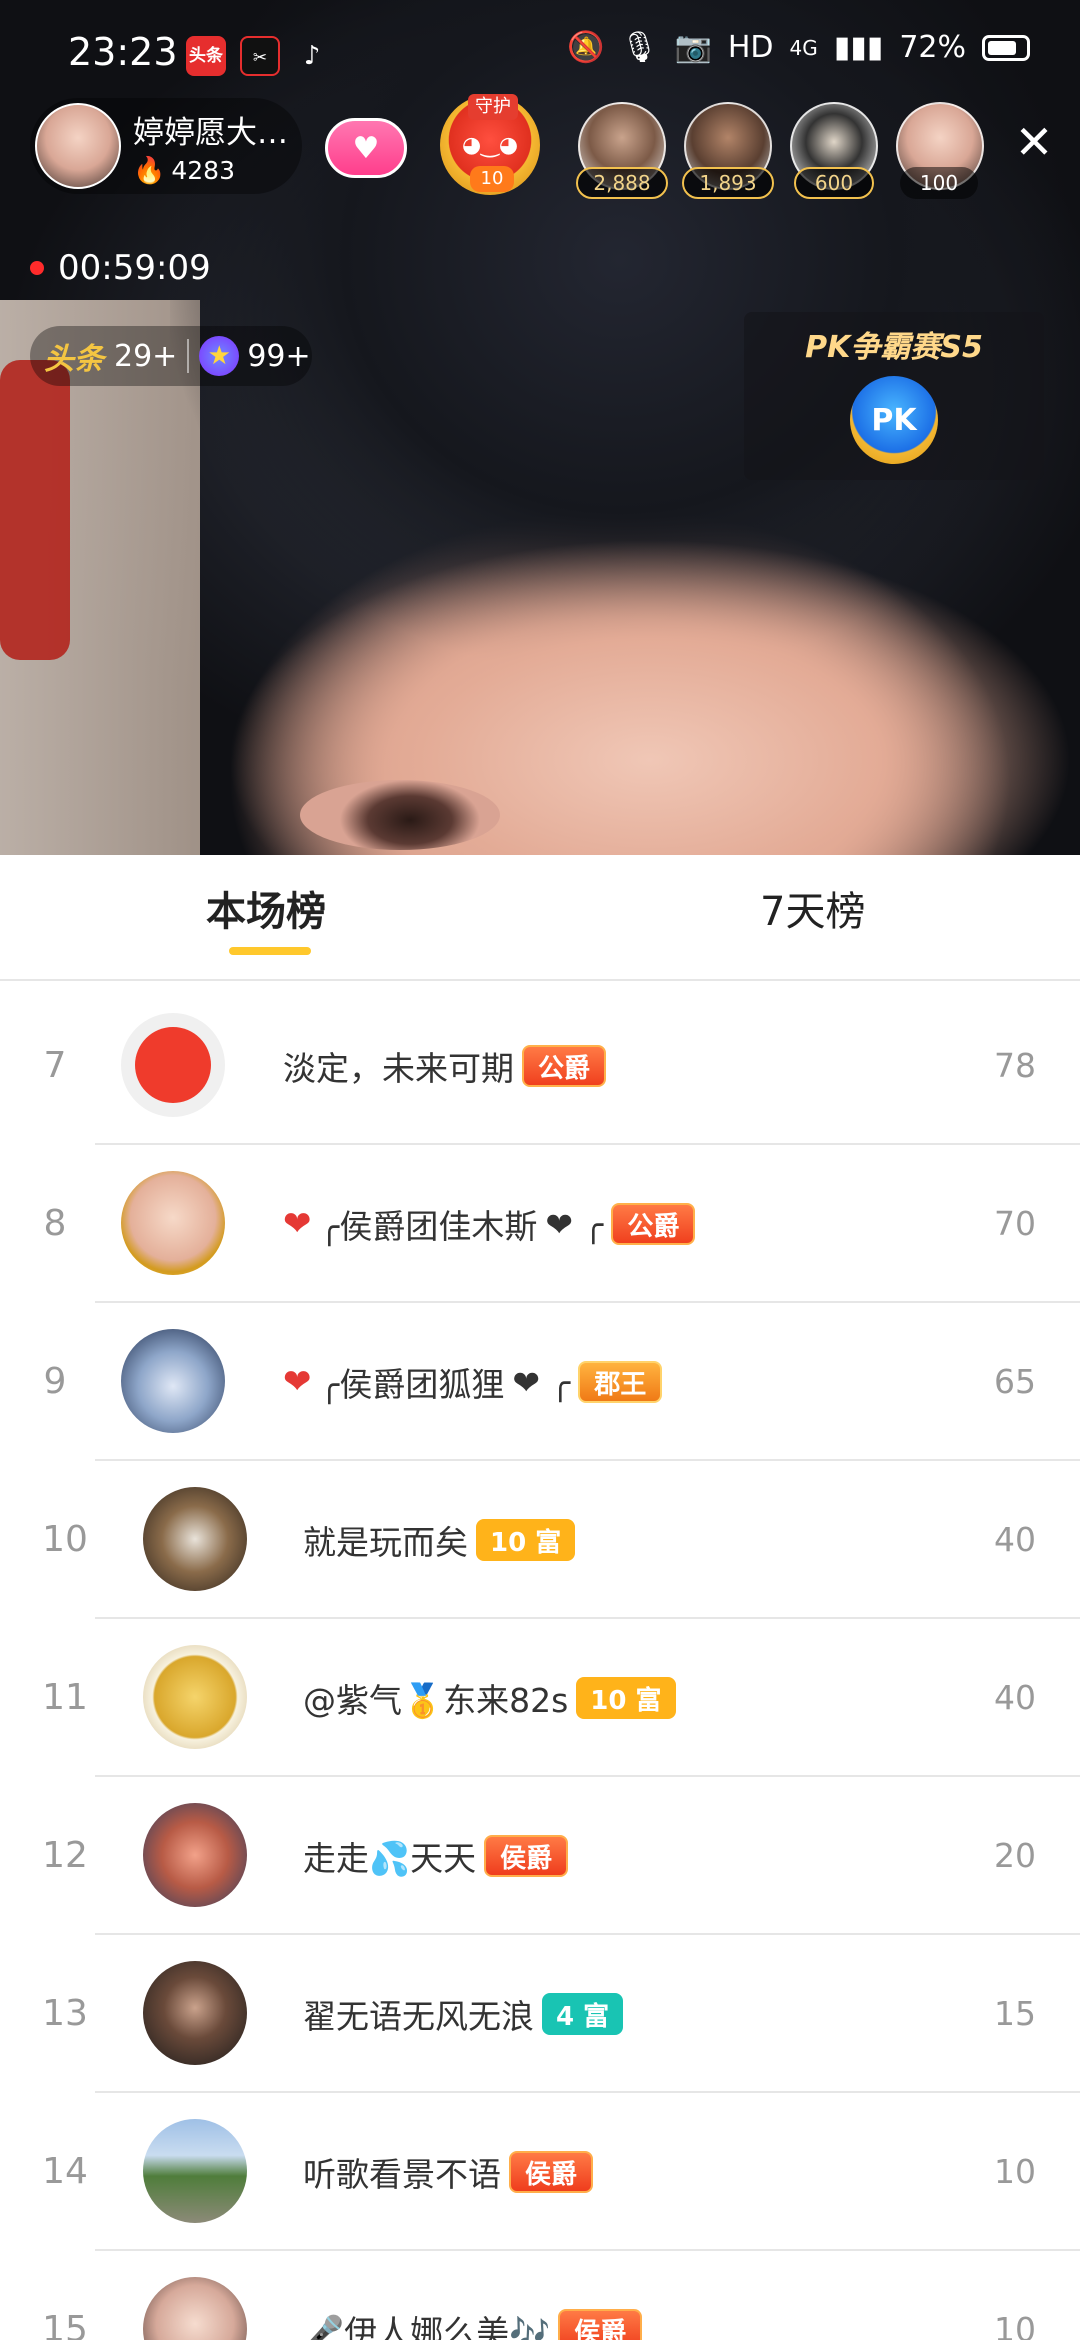 This screenshot has height=2340, width=1080. What do you see at coordinates (551, 2172) in the screenshot?
I see `rank-badge: 侯爵` at bounding box center [551, 2172].